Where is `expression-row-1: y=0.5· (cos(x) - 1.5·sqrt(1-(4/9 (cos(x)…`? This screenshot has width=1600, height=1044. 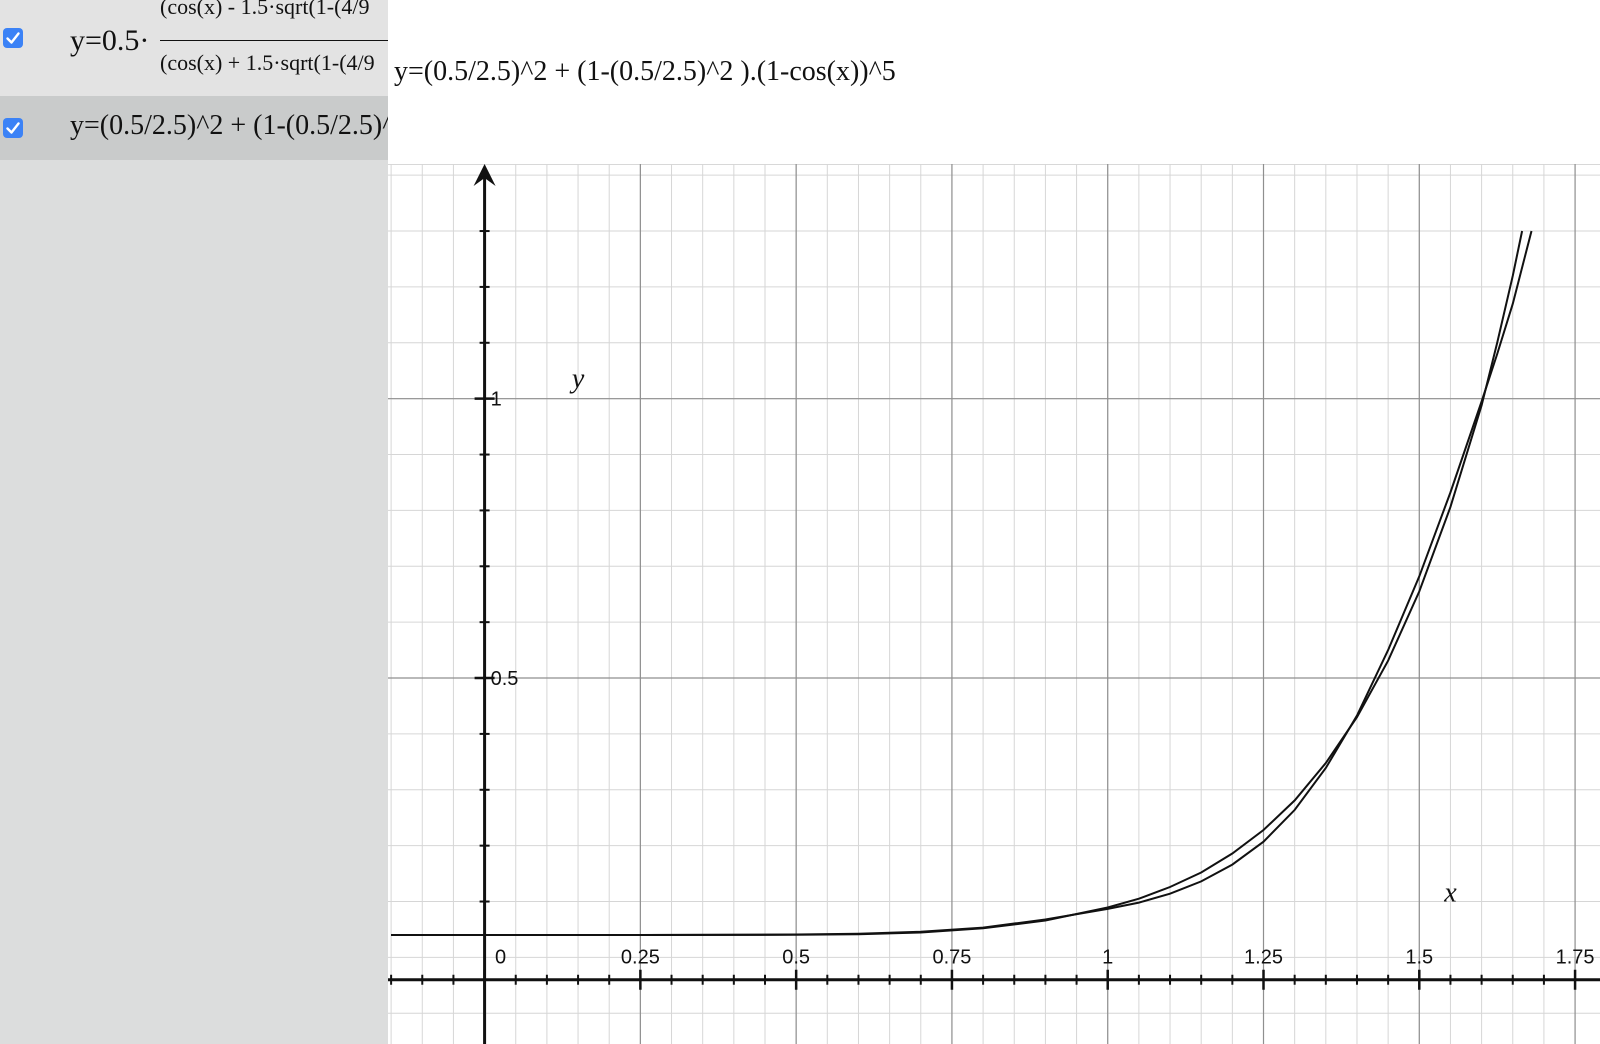 expression-row-1: y=0.5· (cos(x) - 1.5·sqrt(1-(4/9 (cos(x)… is located at coordinates (194, 48).